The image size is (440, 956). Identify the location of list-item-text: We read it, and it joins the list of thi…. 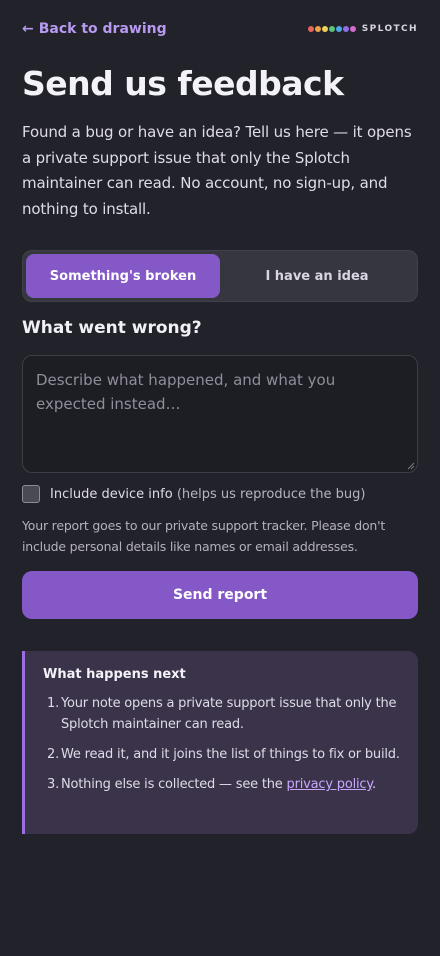
(230, 754).